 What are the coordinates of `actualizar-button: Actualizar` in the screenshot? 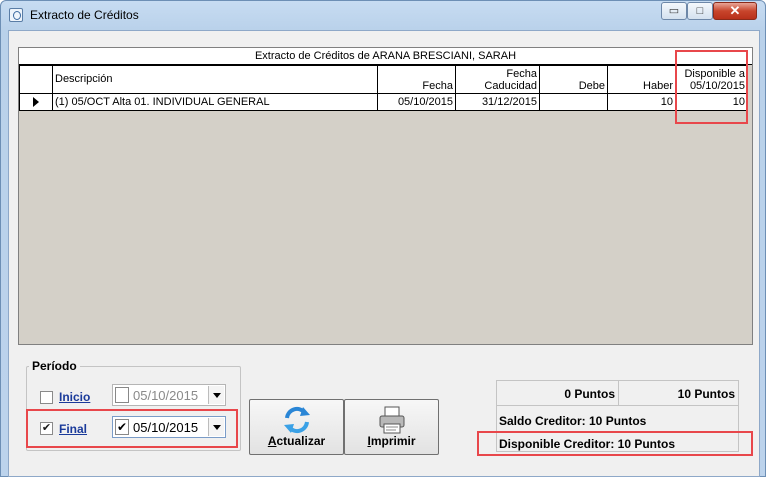 It's located at (296, 427).